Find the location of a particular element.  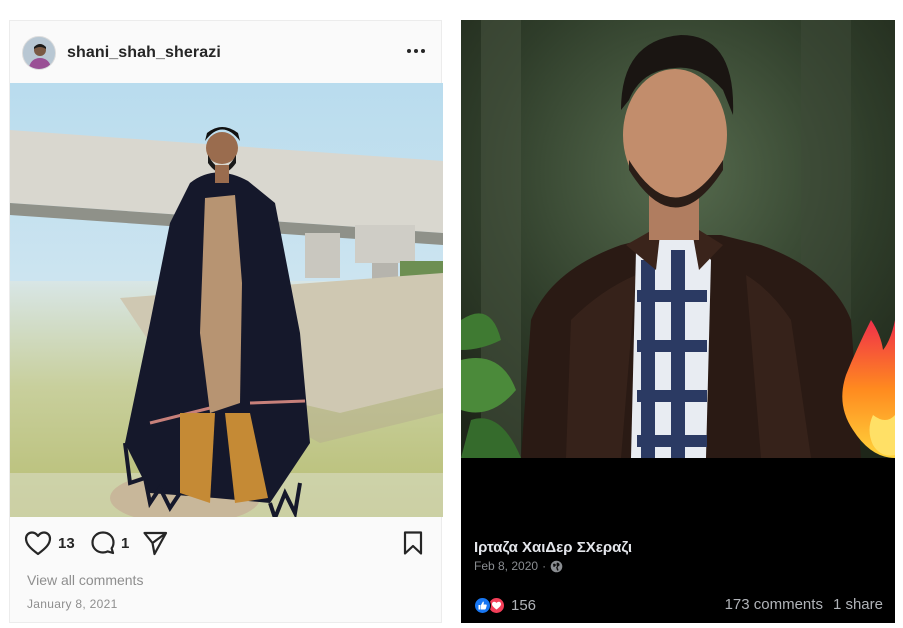

post-header: shani_shah_sherazi is located at coordinates (225, 52).